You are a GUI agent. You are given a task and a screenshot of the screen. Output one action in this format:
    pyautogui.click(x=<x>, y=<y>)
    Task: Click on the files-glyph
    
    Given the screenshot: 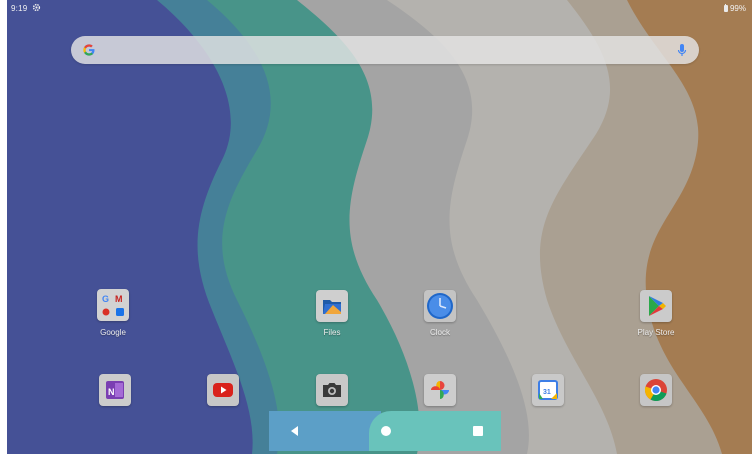 What is the action you would take?
    pyautogui.click(x=332, y=307)
    